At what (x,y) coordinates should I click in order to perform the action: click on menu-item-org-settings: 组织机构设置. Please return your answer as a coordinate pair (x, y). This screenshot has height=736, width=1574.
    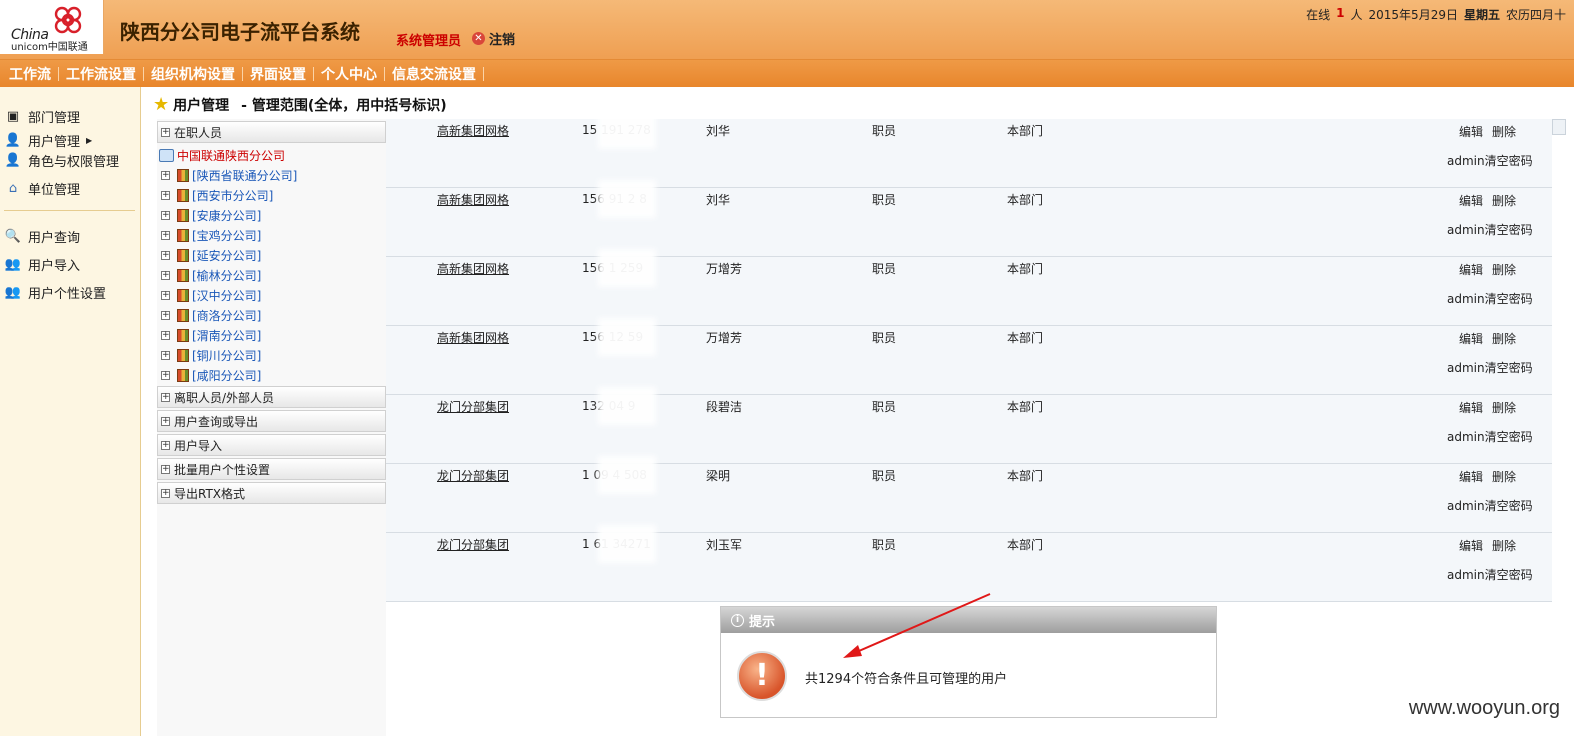
    Looking at the image, I should click on (193, 74).